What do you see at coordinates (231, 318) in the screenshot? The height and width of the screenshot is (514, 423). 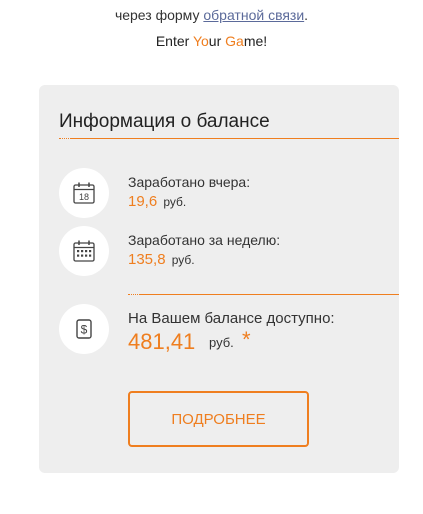 I see `available-balance-label: На Вашем балансе доступно:` at bounding box center [231, 318].